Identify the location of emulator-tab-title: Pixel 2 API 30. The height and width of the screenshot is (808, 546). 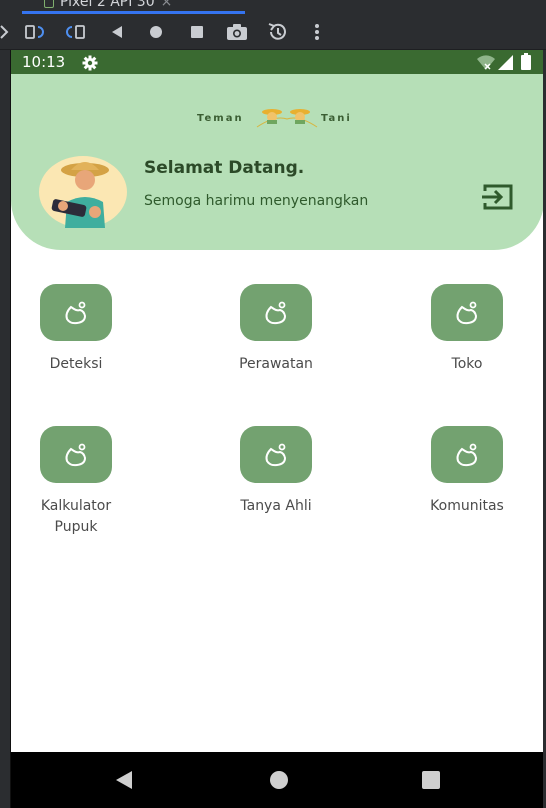
(107, 5).